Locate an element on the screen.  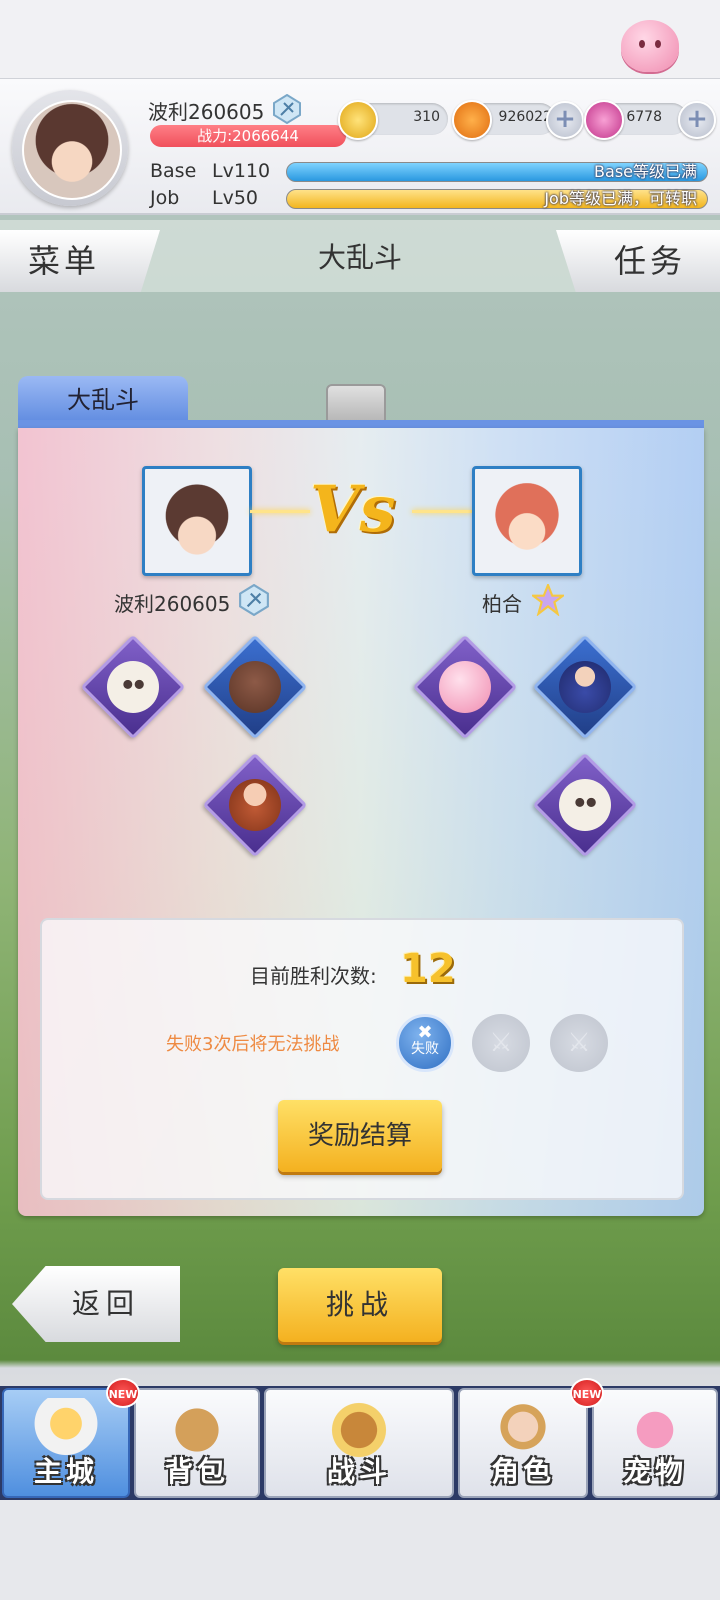
gold-currency: 926022 is located at coordinates (504, 120).